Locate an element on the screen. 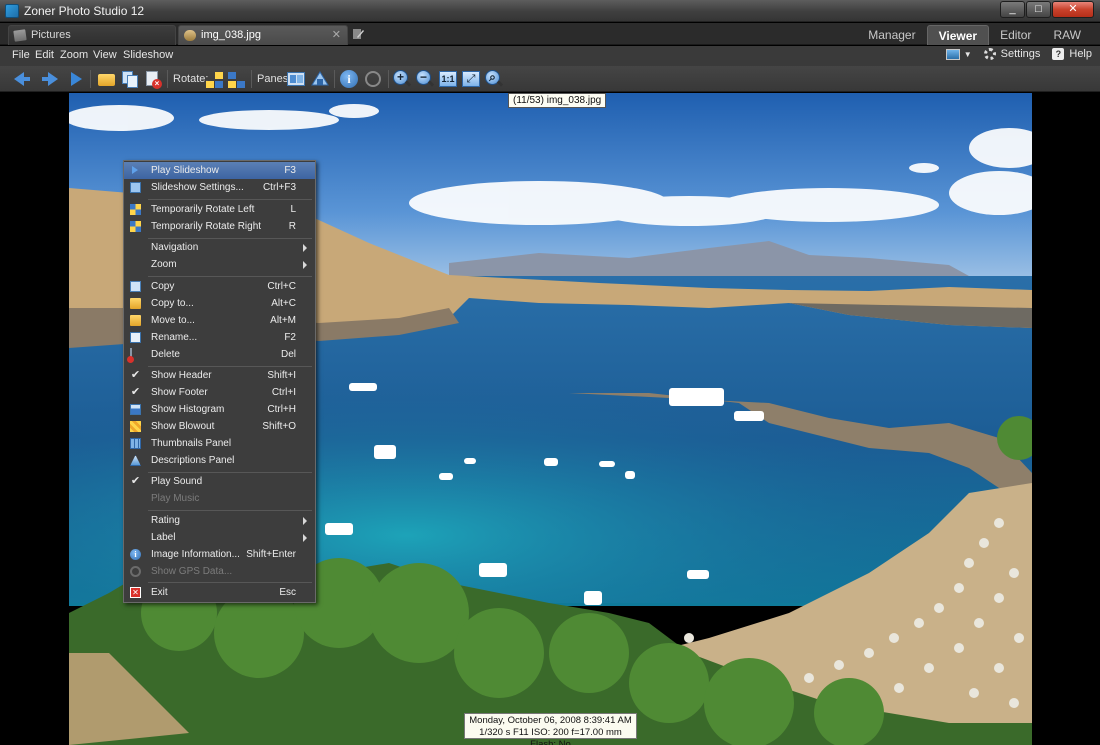 This screenshot has width=1100, height=745. menu-item-shortcut: Shift+I is located at coordinates (281, 375).